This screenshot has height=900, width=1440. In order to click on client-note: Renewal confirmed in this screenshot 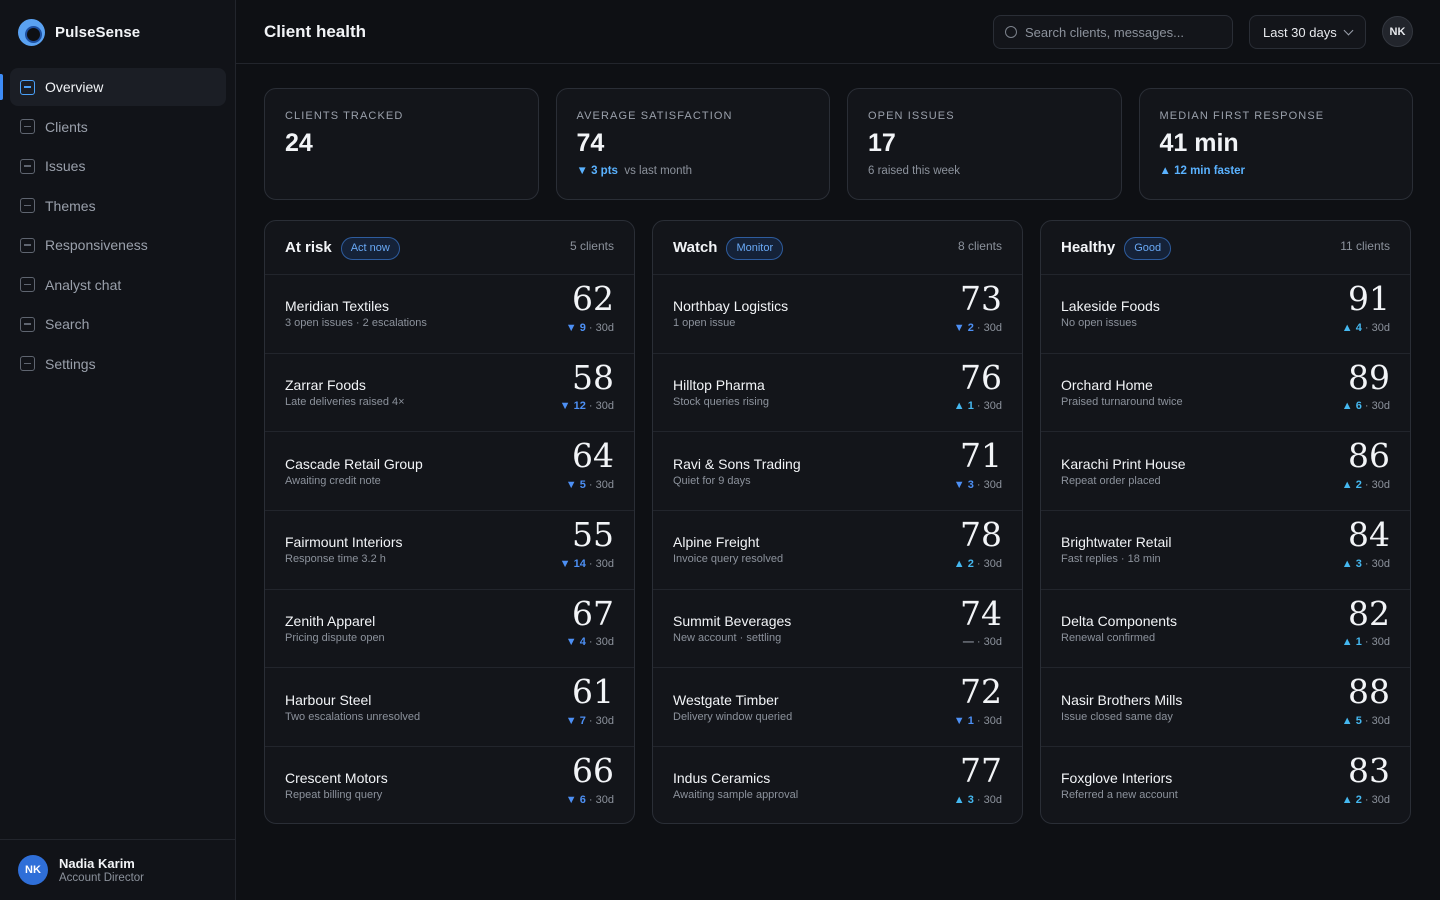, I will do `click(1108, 638)`.